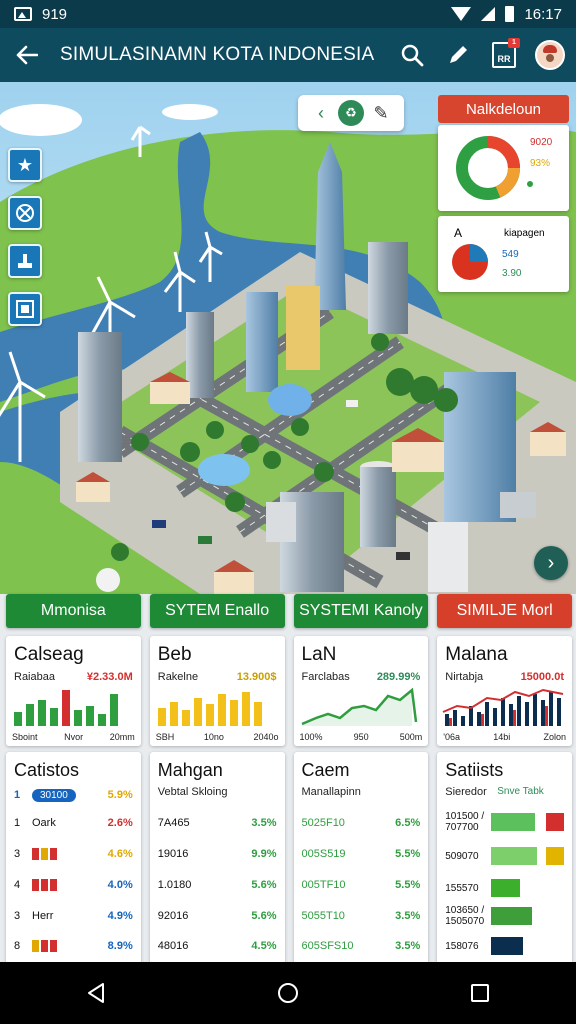 The height and width of the screenshot is (1024, 576). Describe the element at coordinates (555, 856) in the screenshot. I see `row-flag` at that location.